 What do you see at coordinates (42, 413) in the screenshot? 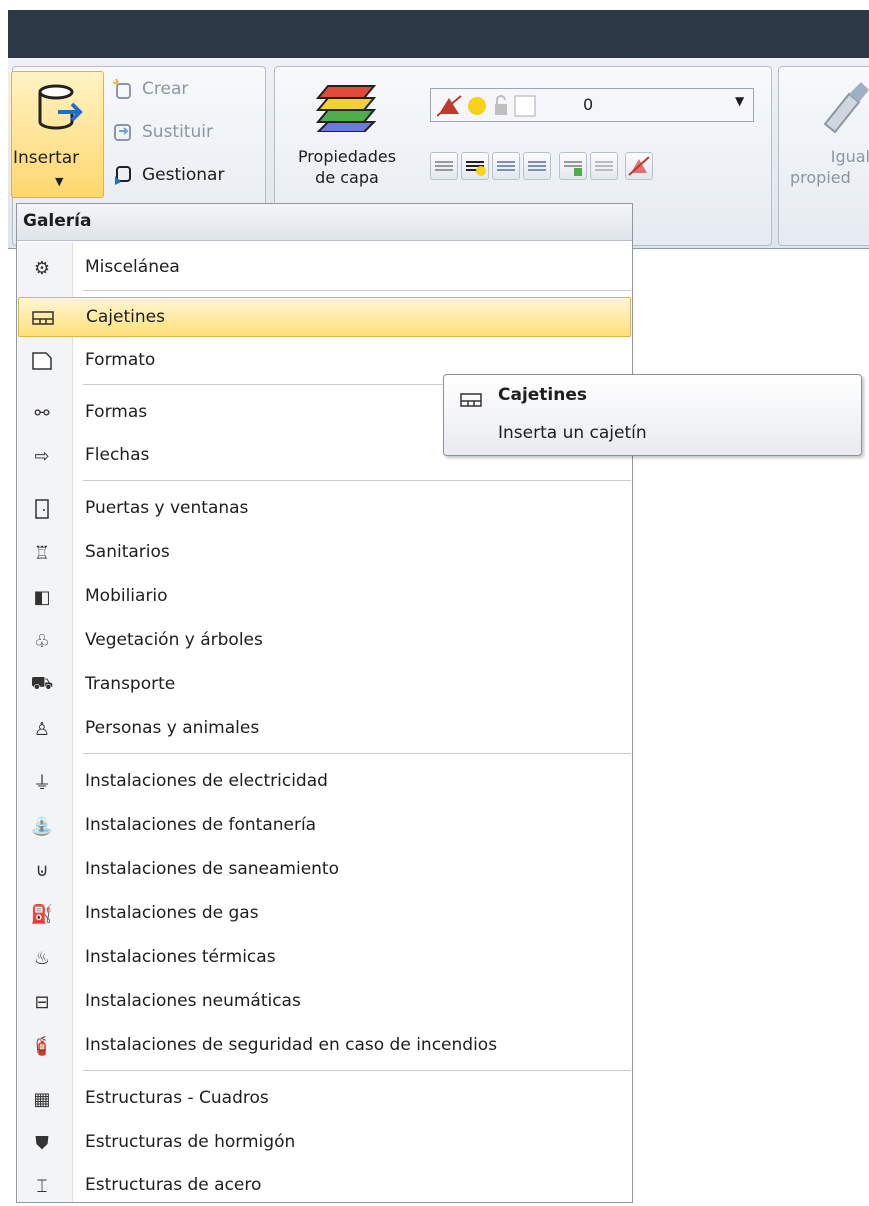
I see `shapes-icon: ⚯` at bounding box center [42, 413].